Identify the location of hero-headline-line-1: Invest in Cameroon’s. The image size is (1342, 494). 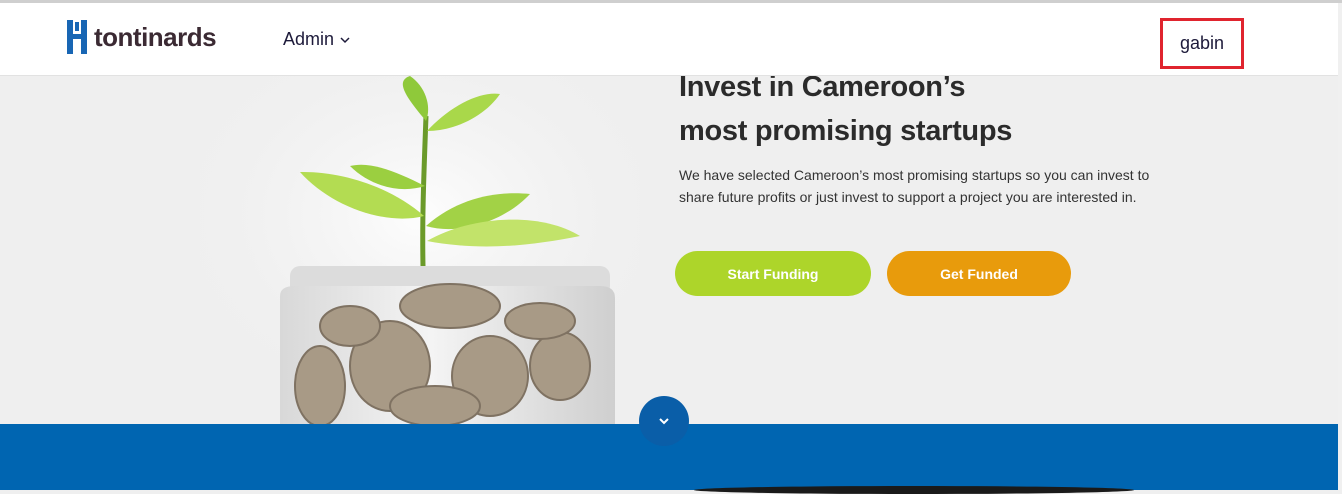
(822, 89).